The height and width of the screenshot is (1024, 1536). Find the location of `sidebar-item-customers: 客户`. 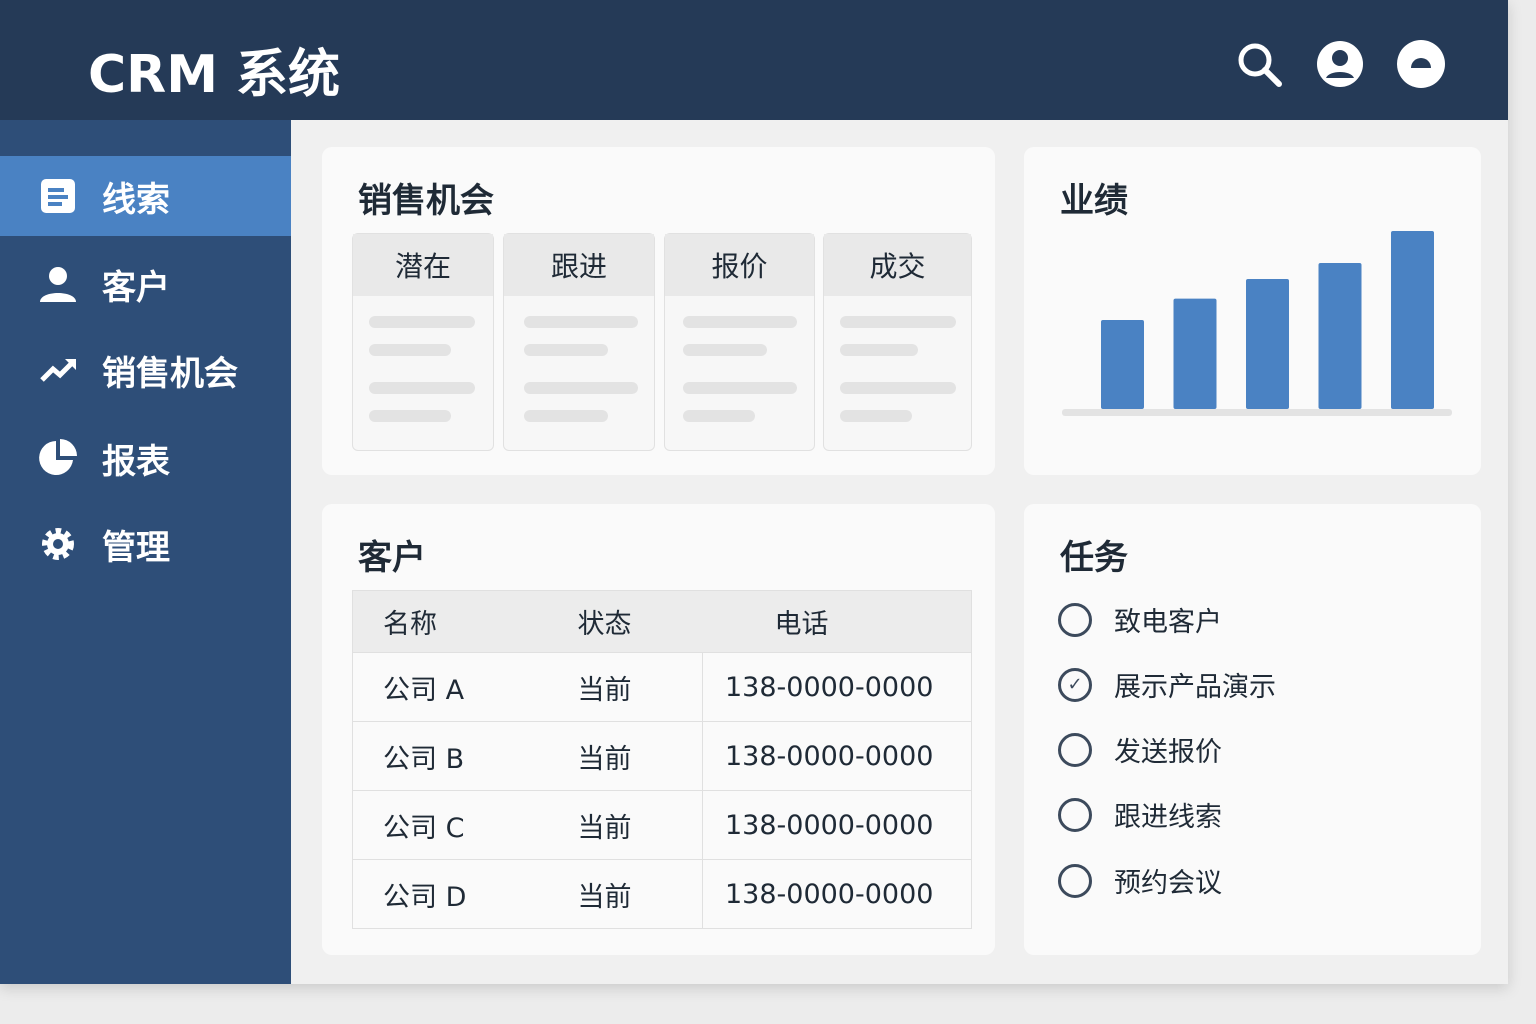

sidebar-item-customers: 客户 is located at coordinates (145, 284).